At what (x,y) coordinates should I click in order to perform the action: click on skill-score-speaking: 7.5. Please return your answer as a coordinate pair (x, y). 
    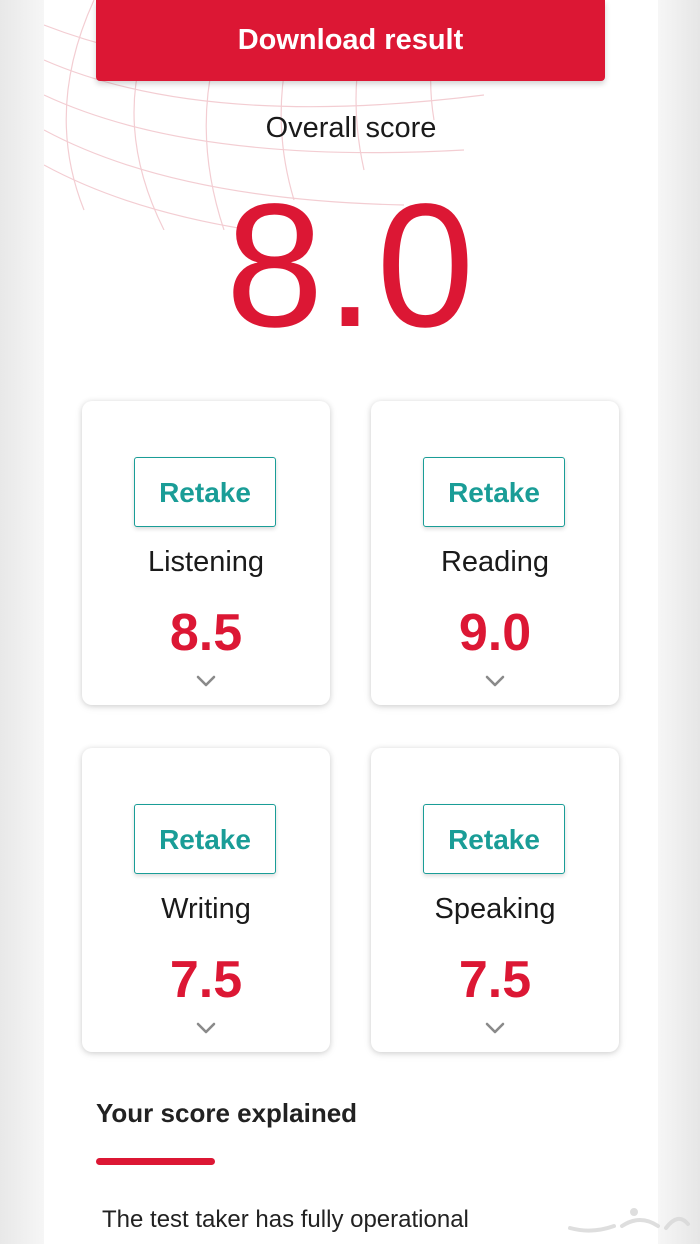
    Looking at the image, I should click on (495, 980).